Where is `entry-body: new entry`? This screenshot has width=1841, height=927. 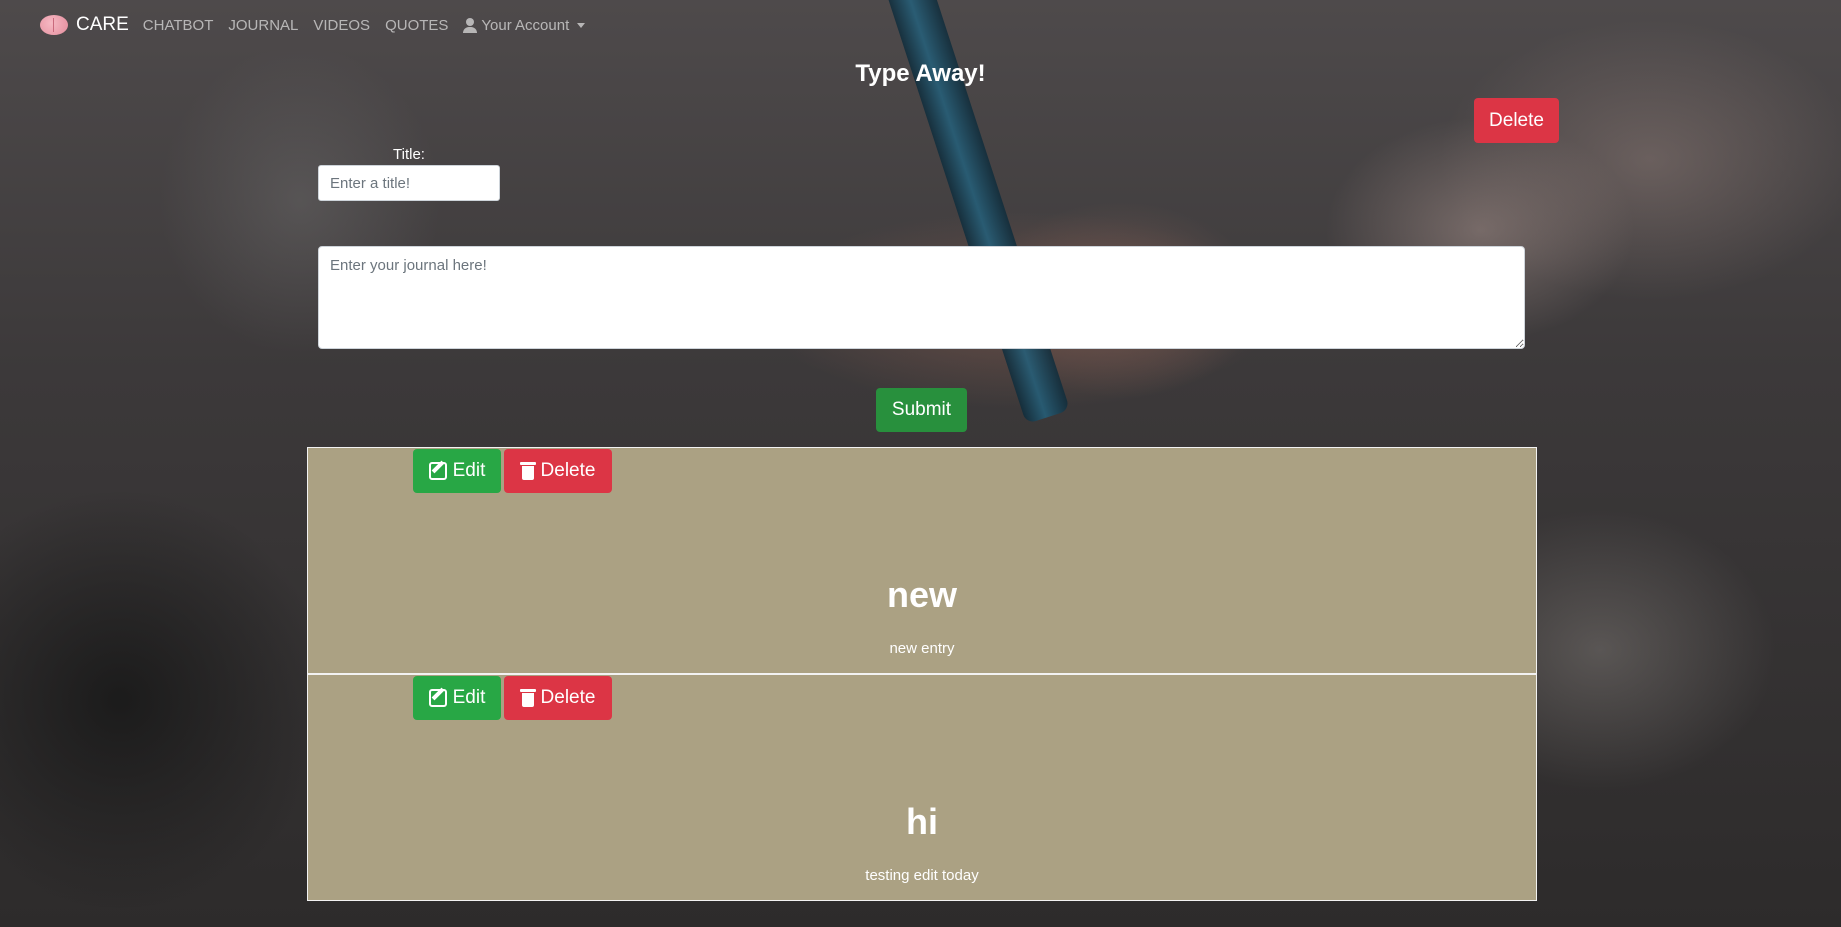 entry-body: new entry is located at coordinates (922, 648).